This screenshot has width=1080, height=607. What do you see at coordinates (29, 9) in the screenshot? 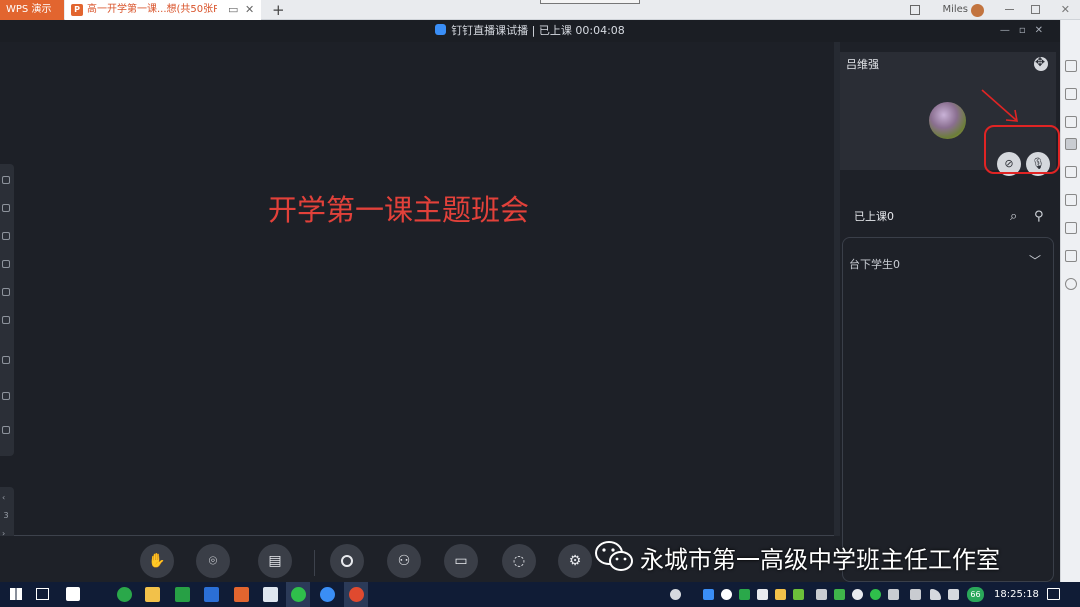
I see `wps-app-tab-label: WPS 演示` at bounding box center [29, 9].